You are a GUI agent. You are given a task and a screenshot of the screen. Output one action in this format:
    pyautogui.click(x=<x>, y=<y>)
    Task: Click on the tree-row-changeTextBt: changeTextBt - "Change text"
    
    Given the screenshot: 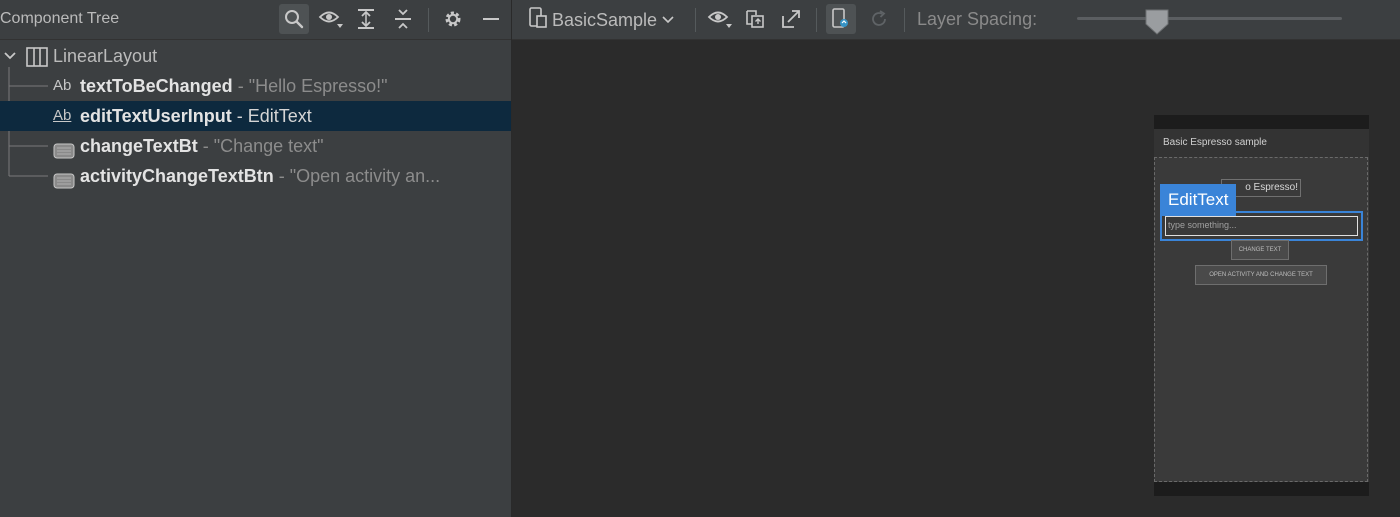 What is the action you would take?
    pyautogui.click(x=255, y=146)
    